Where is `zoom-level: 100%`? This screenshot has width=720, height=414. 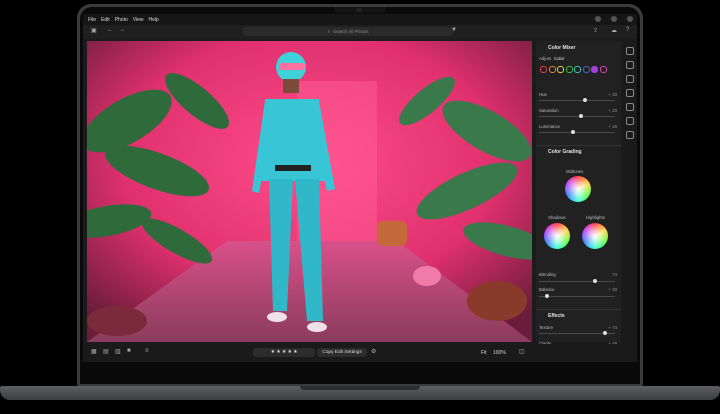
zoom-level: 100% is located at coordinates (499, 353).